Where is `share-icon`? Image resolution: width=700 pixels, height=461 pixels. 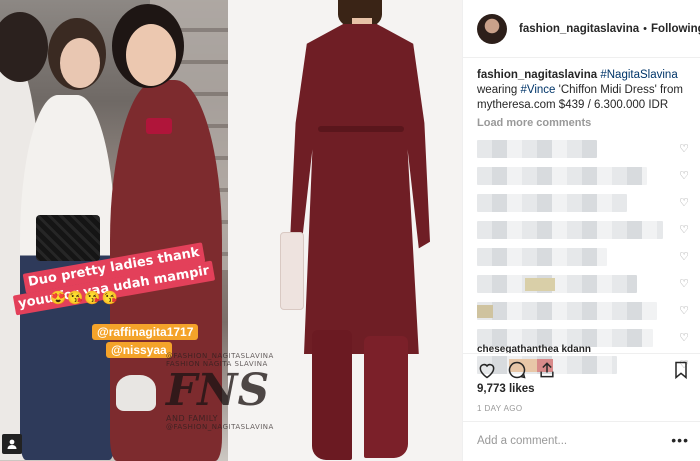 share-icon is located at coordinates (547, 370).